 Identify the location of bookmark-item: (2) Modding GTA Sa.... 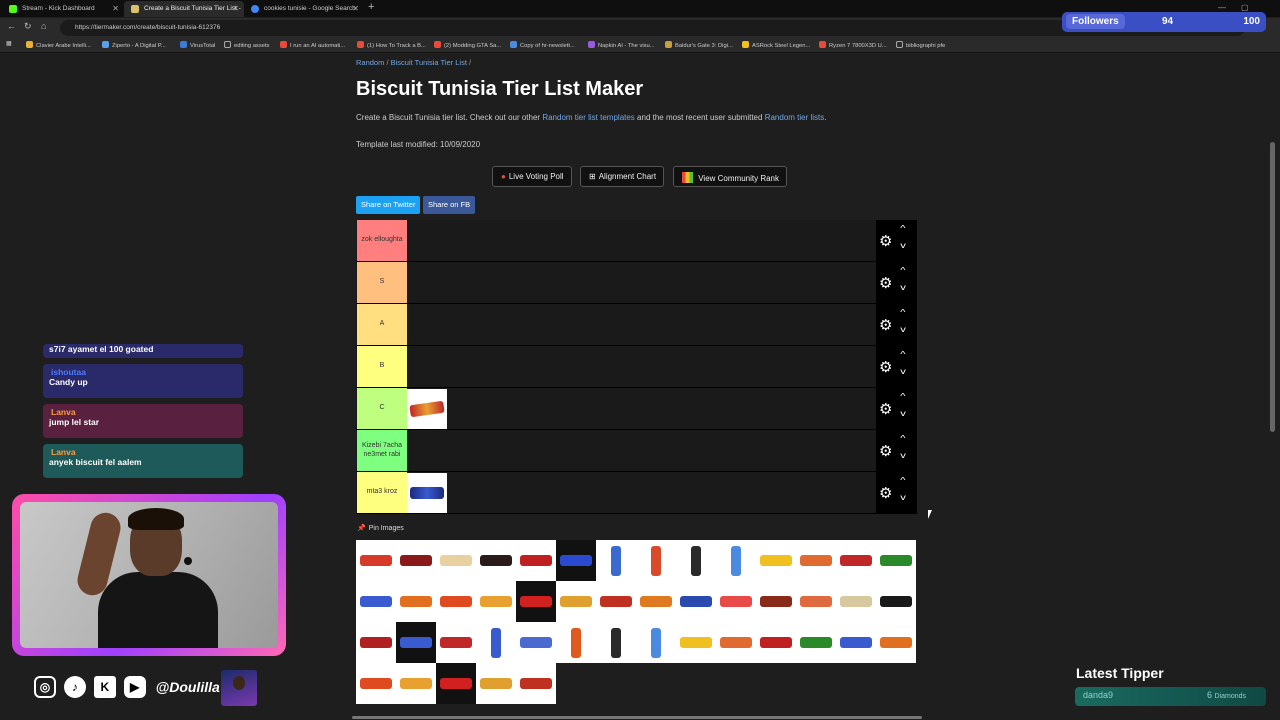
(467, 45).